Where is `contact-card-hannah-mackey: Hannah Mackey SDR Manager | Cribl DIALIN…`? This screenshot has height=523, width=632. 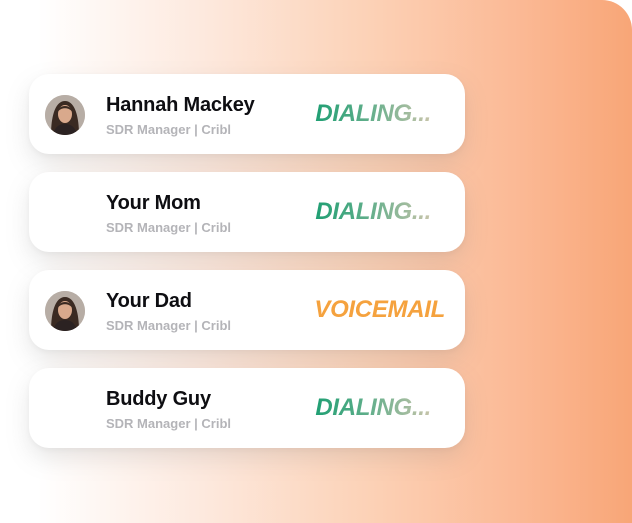 contact-card-hannah-mackey: Hannah Mackey SDR Manager | Cribl DIALIN… is located at coordinates (247, 114).